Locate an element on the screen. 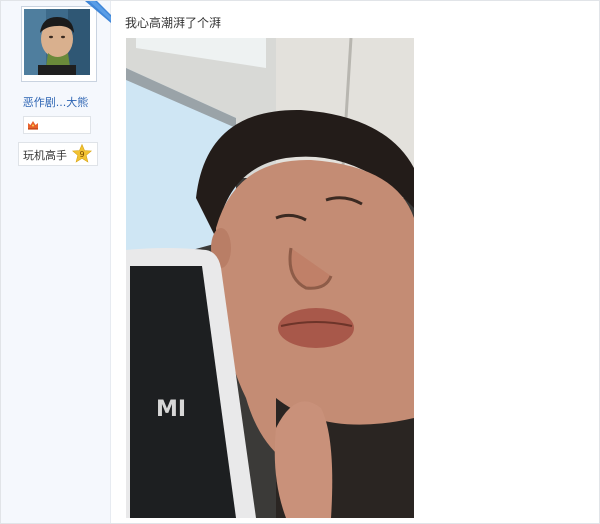 This screenshot has height=524, width=600. crown-icon is located at coordinates (33, 125).